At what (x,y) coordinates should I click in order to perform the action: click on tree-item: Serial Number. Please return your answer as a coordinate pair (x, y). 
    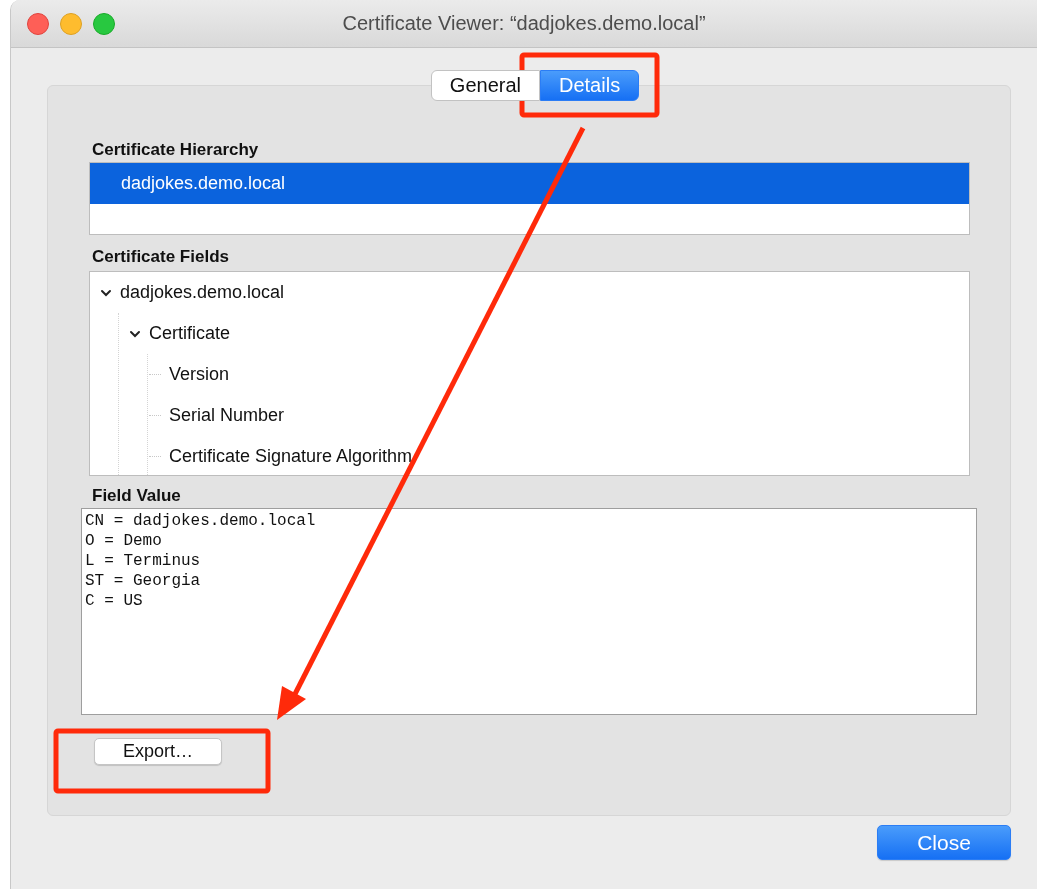
    Looking at the image, I should click on (227, 415).